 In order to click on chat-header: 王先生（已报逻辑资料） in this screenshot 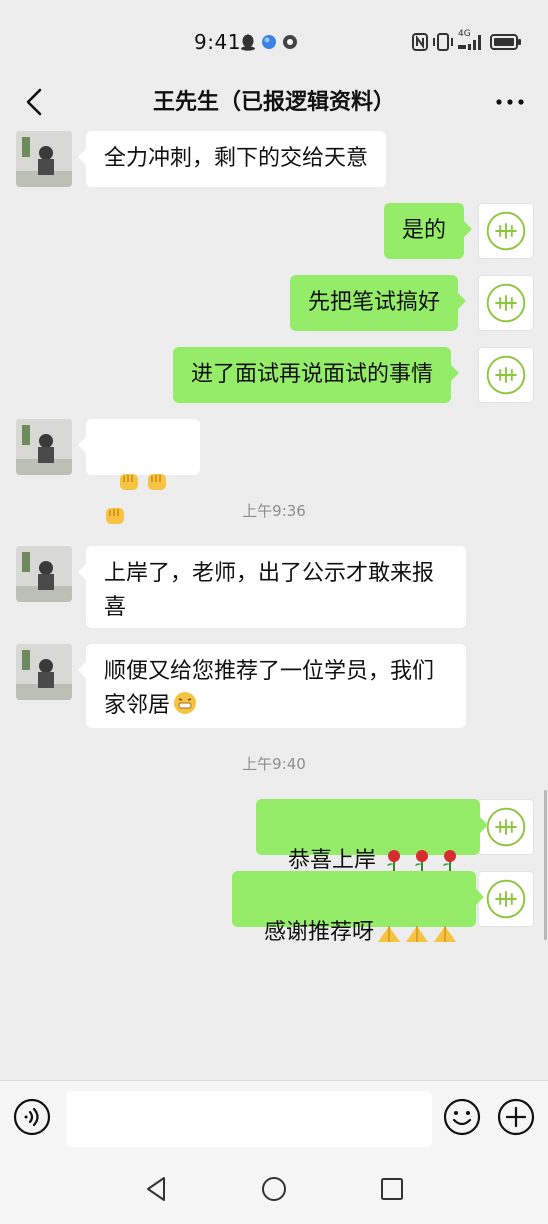, I will do `click(274, 102)`.